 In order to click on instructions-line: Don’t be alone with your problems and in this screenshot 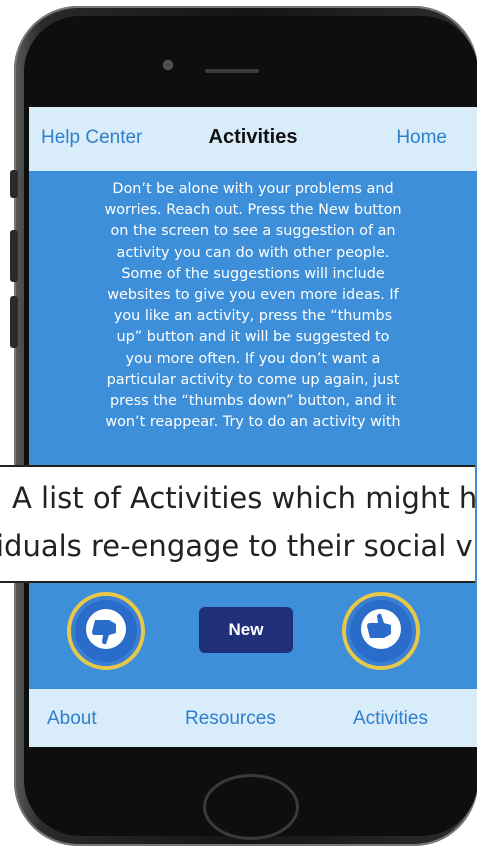, I will do `click(253, 189)`.